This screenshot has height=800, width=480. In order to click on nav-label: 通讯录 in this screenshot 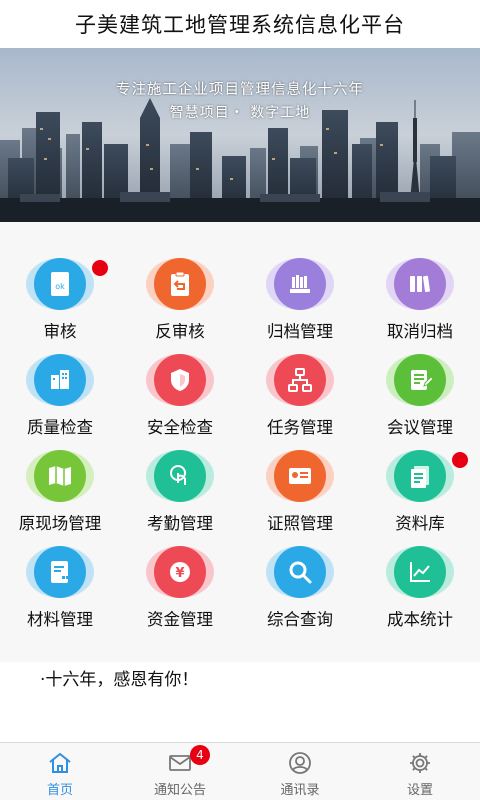, I will do `click(300, 790)`.